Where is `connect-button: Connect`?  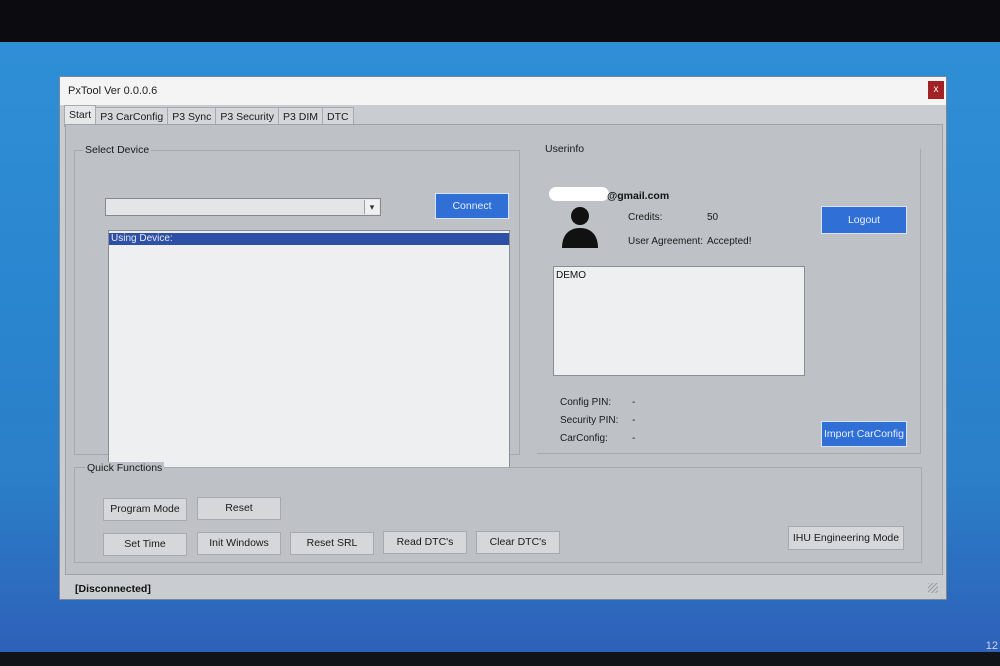
connect-button: Connect is located at coordinates (472, 206).